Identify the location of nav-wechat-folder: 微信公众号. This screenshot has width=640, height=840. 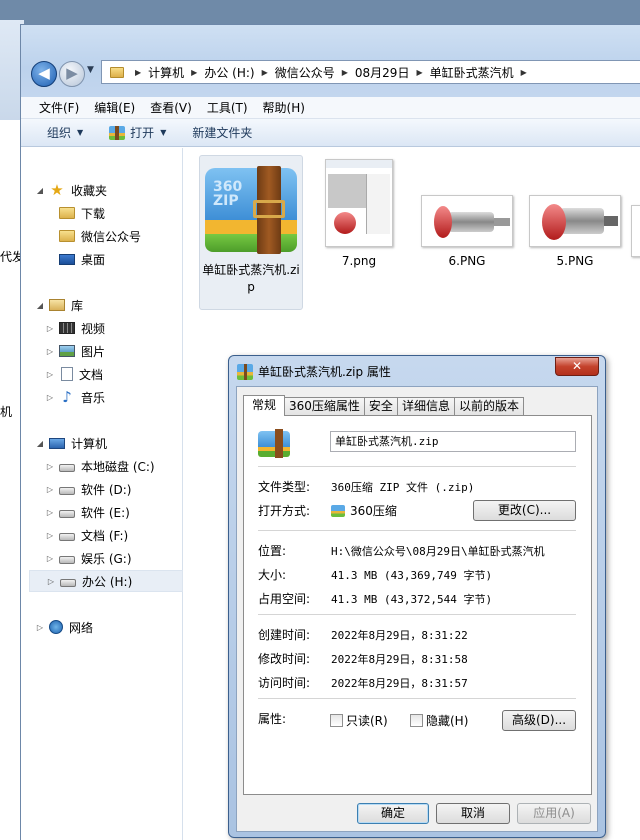
(98, 236).